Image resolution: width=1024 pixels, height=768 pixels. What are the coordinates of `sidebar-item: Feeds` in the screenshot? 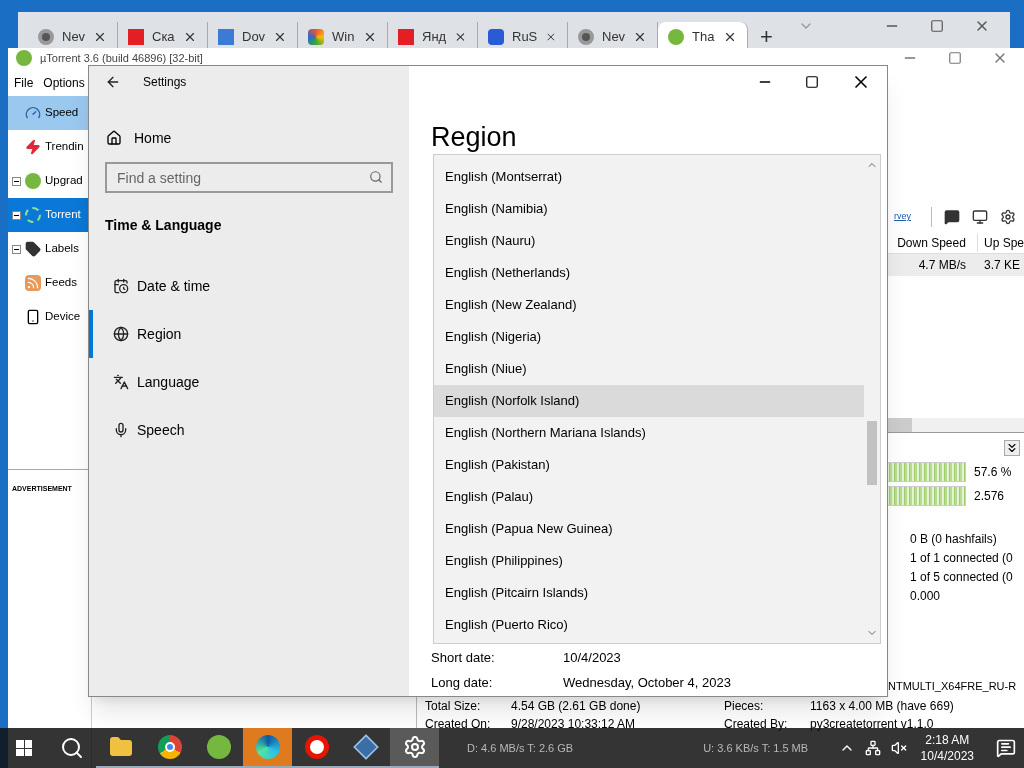 It's located at (49, 283).